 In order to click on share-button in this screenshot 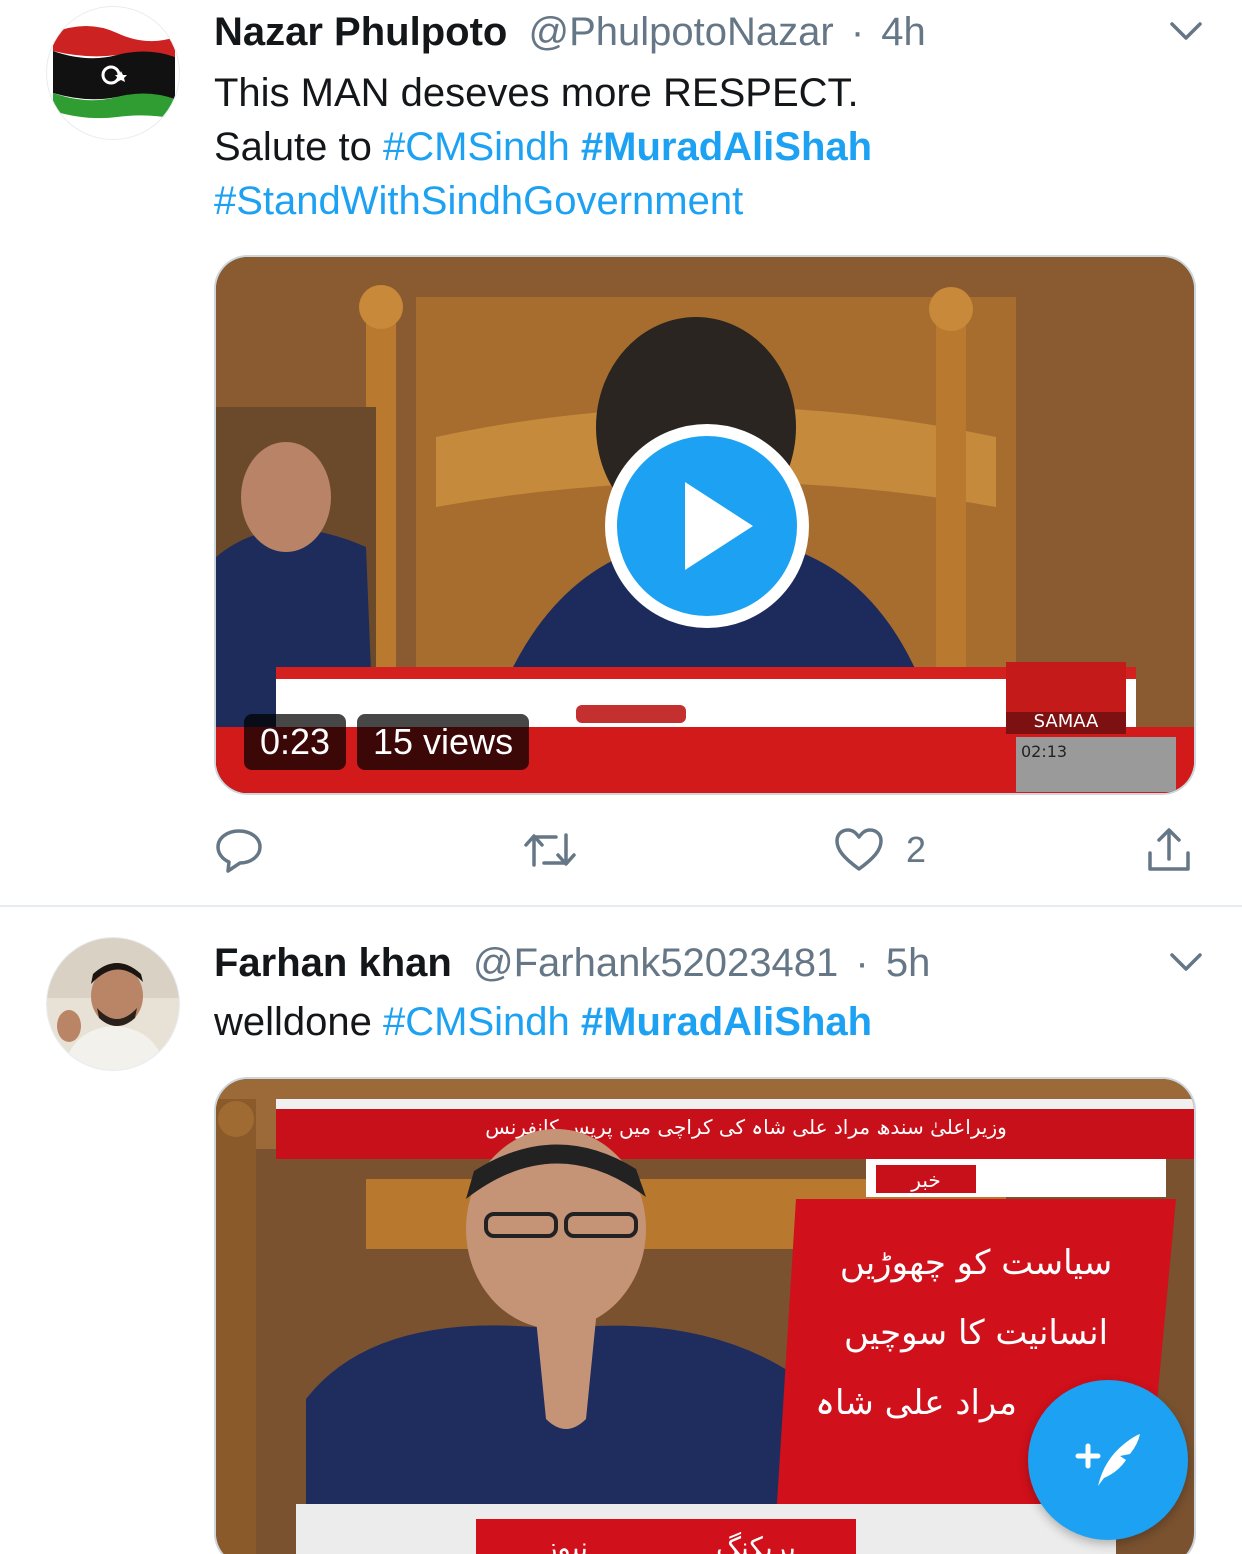, I will do `click(1169, 850)`.